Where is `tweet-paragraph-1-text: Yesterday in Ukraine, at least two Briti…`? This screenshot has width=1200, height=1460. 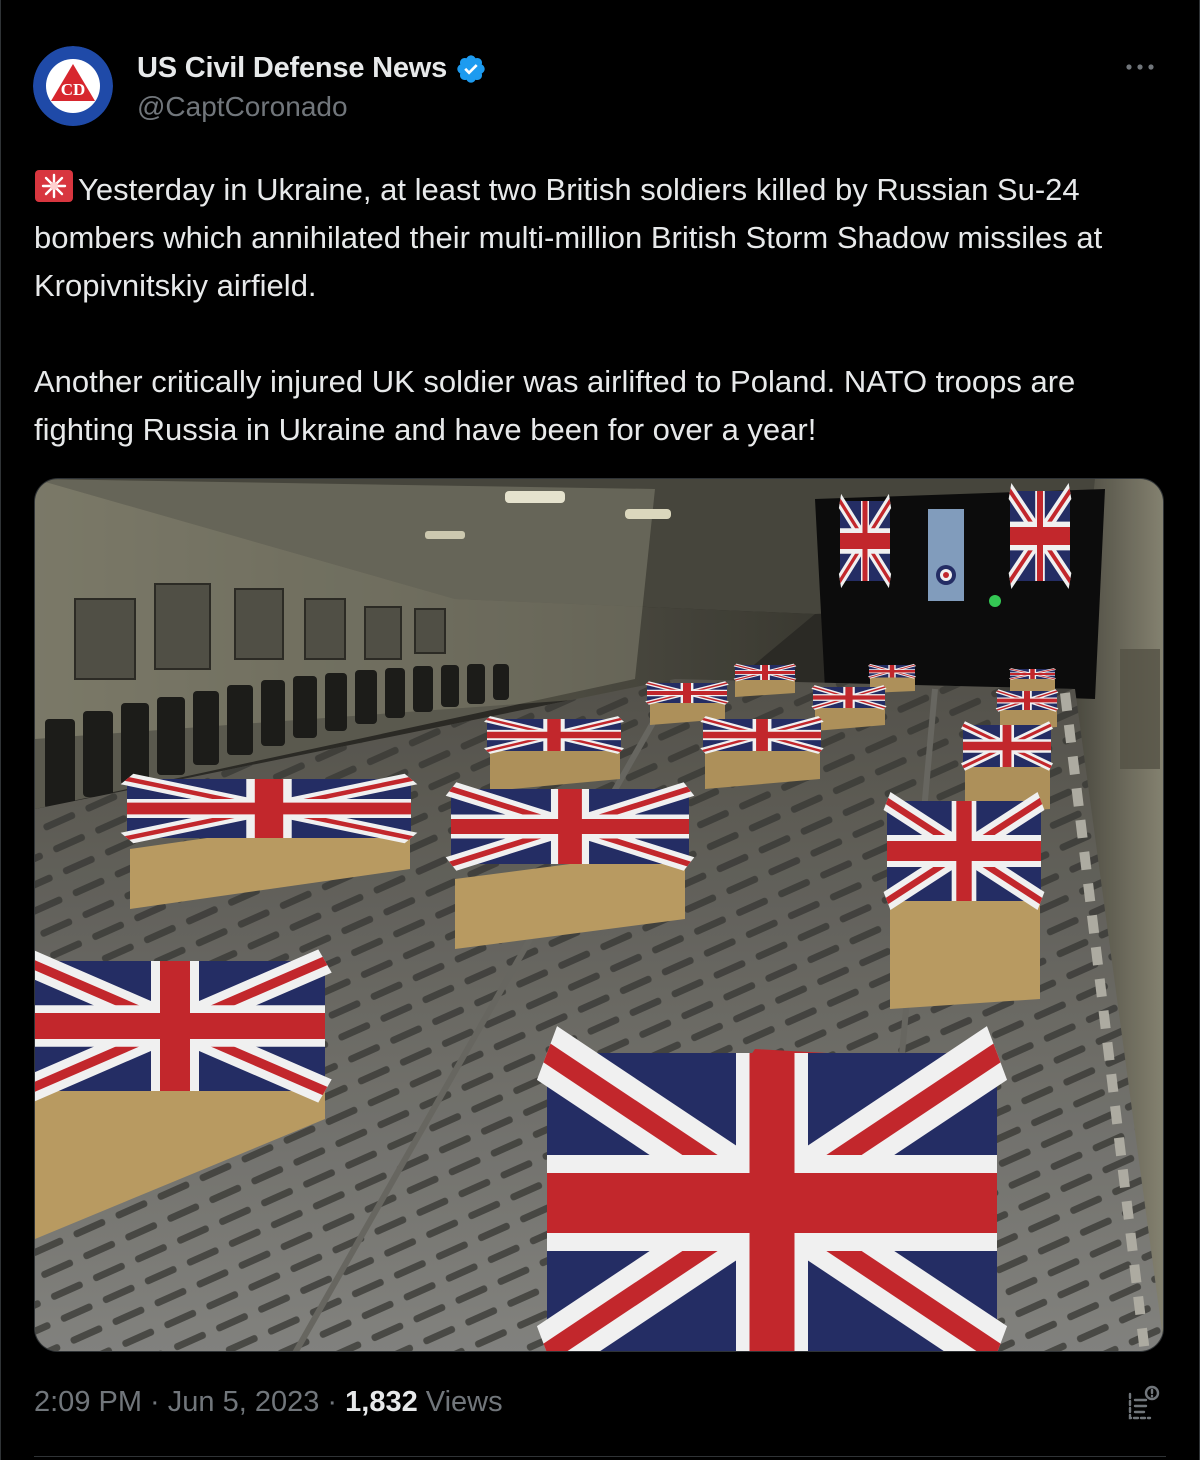
tweet-paragraph-1-text: Yesterday in Ukraine, at least two Briti… is located at coordinates (568, 237).